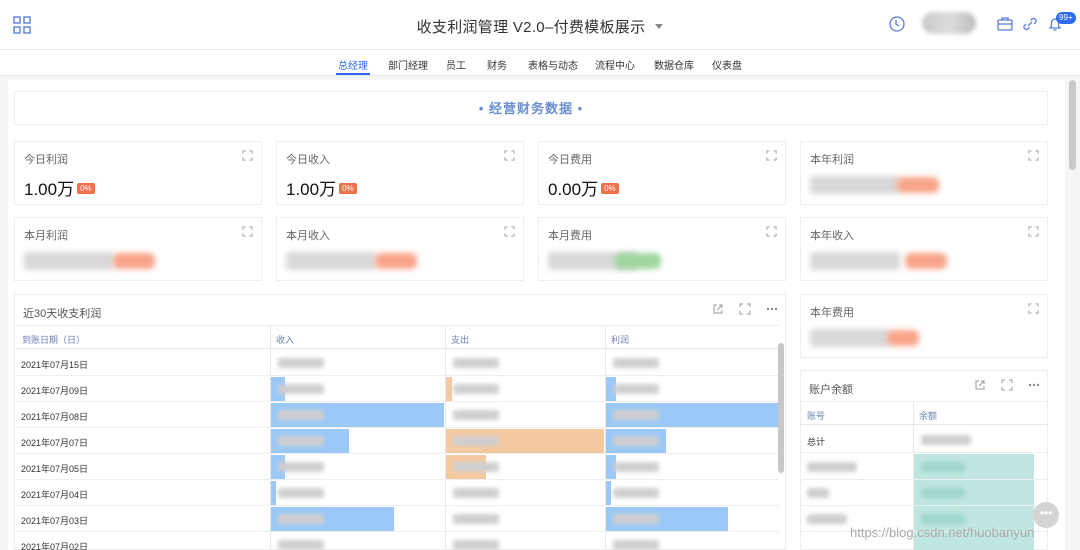 Image resolution: width=1080 pixels, height=550 pixels. What do you see at coordinates (397, 519) in the screenshot?
I see `table-row: 2021年07月03日` at bounding box center [397, 519].